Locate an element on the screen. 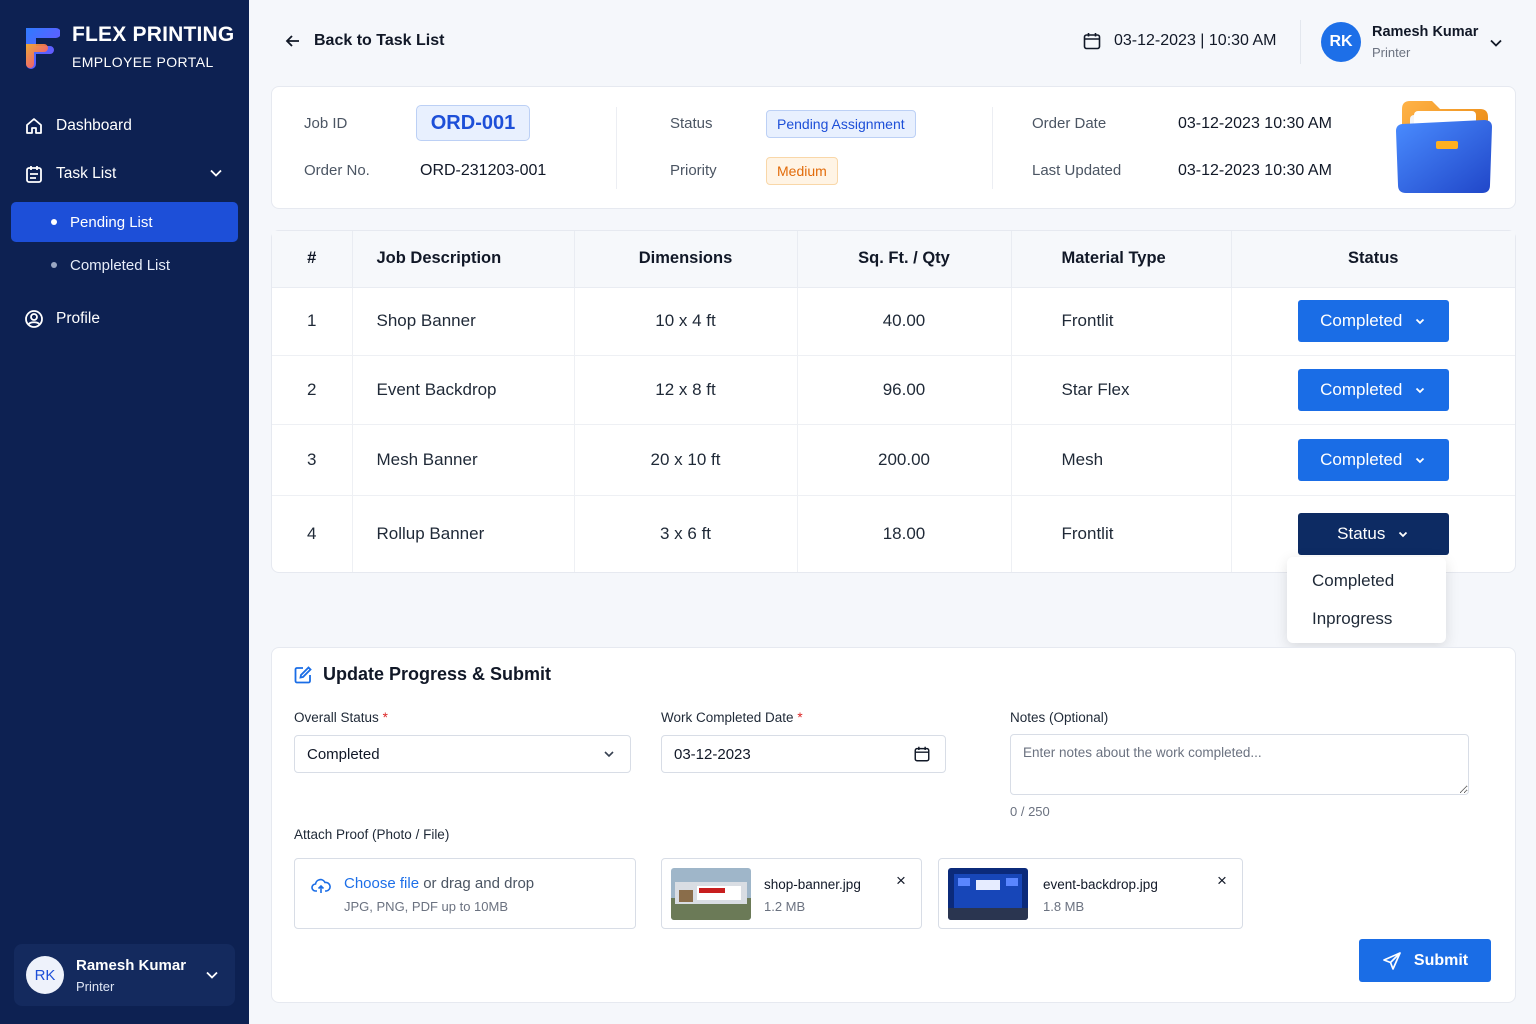 The width and height of the screenshot is (1536, 1024). cloud-upload-icon is located at coordinates (321, 885).